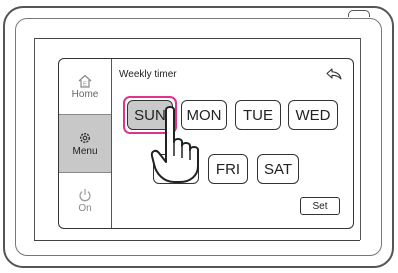 Image resolution: width=398 pixels, height=273 pixels. What do you see at coordinates (320, 206) in the screenshot?
I see `set-button: Set` at bounding box center [320, 206].